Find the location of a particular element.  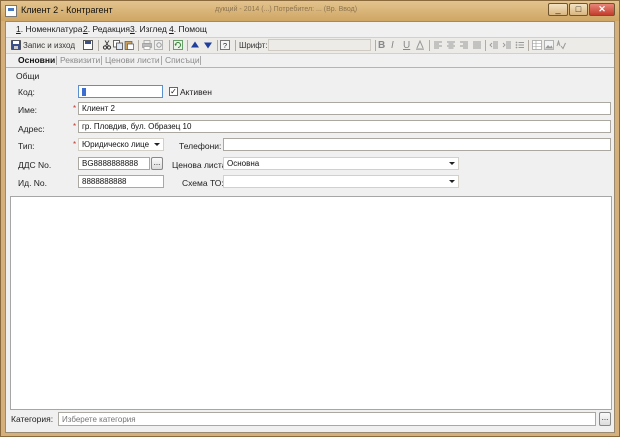

paste-icon is located at coordinates (129, 45).